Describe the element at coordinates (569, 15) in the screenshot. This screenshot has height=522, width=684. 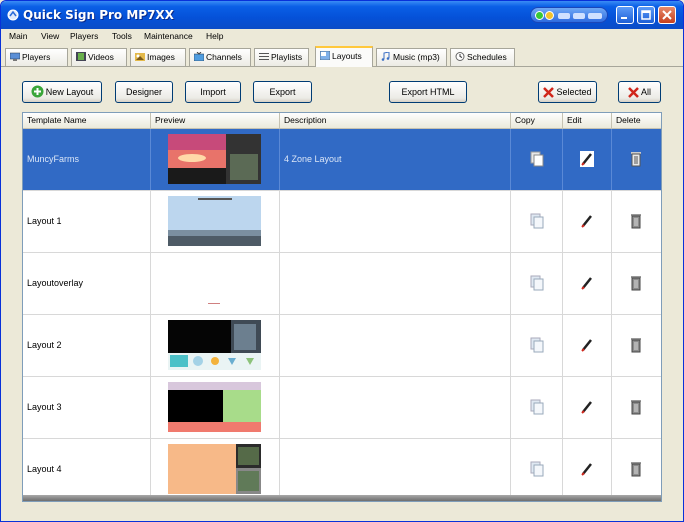
I see `player-status-widget` at that location.